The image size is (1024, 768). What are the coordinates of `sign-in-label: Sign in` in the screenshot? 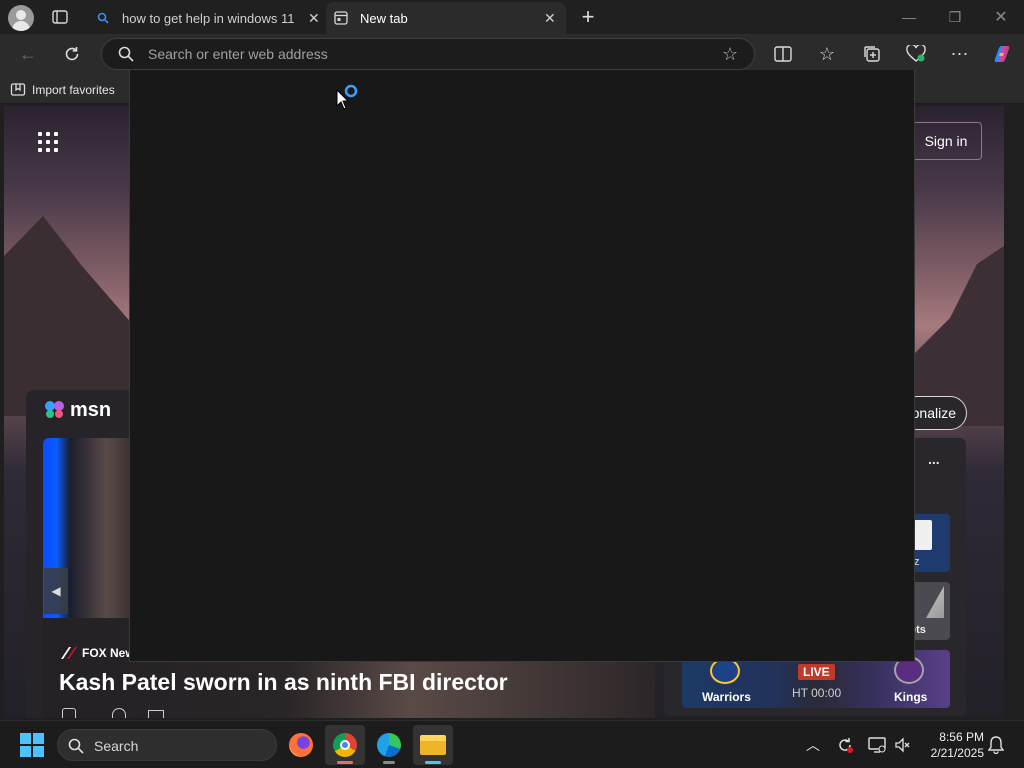 It's located at (946, 141).